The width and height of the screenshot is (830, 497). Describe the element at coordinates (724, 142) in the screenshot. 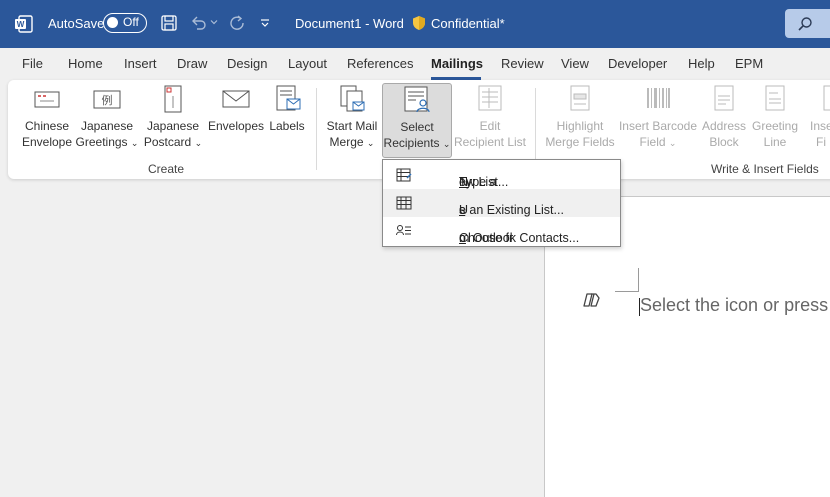

I see `address-block-label-2: Block` at that location.